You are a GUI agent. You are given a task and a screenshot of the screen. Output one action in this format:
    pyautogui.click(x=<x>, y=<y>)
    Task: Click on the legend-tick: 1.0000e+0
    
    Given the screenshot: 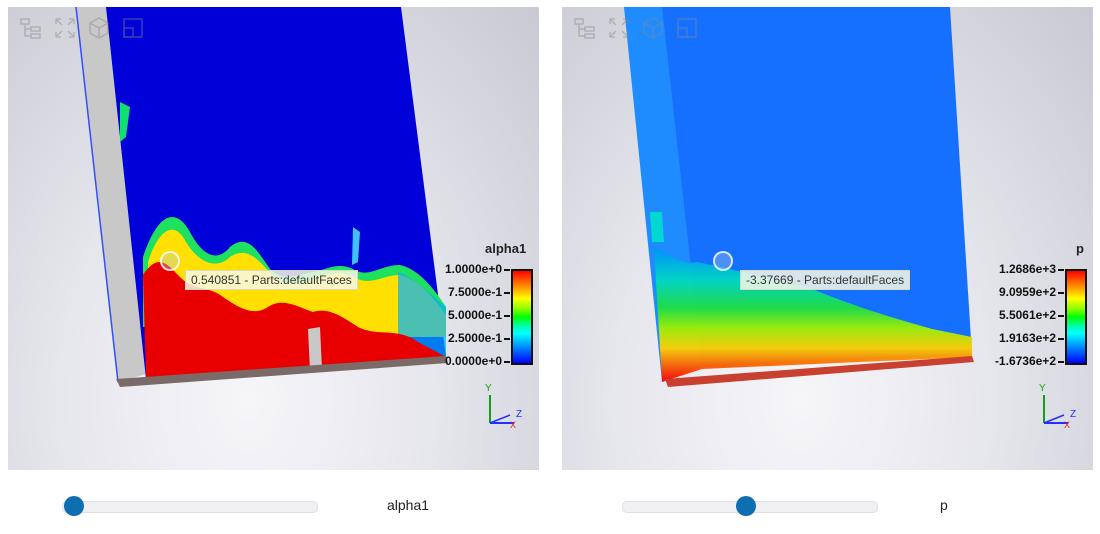 What is the action you would take?
    pyautogui.click(x=466, y=269)
    